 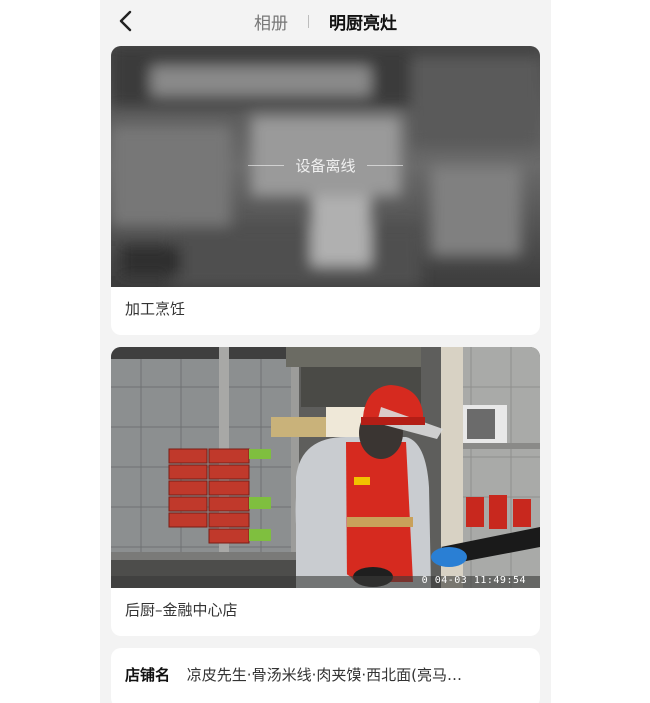 What do you see at coordinates (473, 580) in the screenshot?
I see `feed-timestamp: 0 04-03 11:49:54` at bounding box center [473, 580].